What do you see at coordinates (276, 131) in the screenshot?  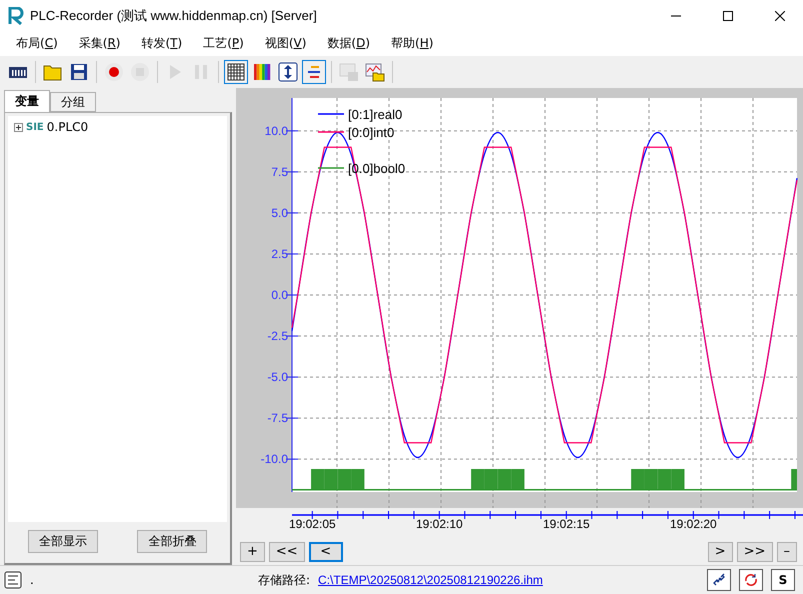 I see `y-tick-label: 10.0` at bounding box center [276, 131].